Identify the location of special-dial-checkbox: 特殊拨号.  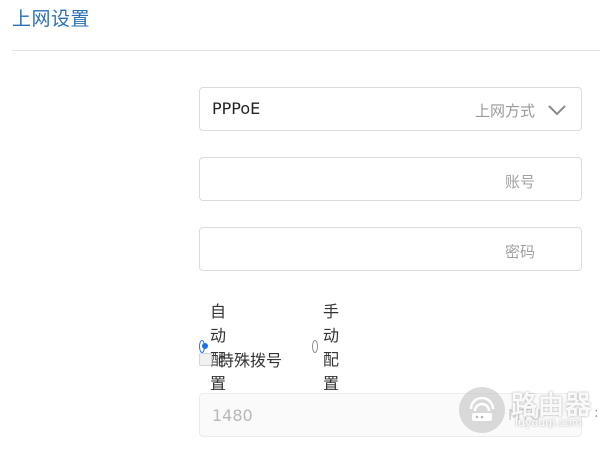
(240, 359).